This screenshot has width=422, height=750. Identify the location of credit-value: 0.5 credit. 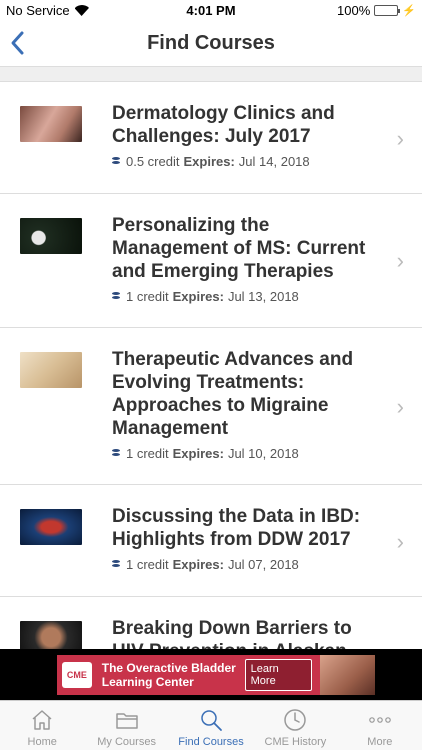
(153, 161).